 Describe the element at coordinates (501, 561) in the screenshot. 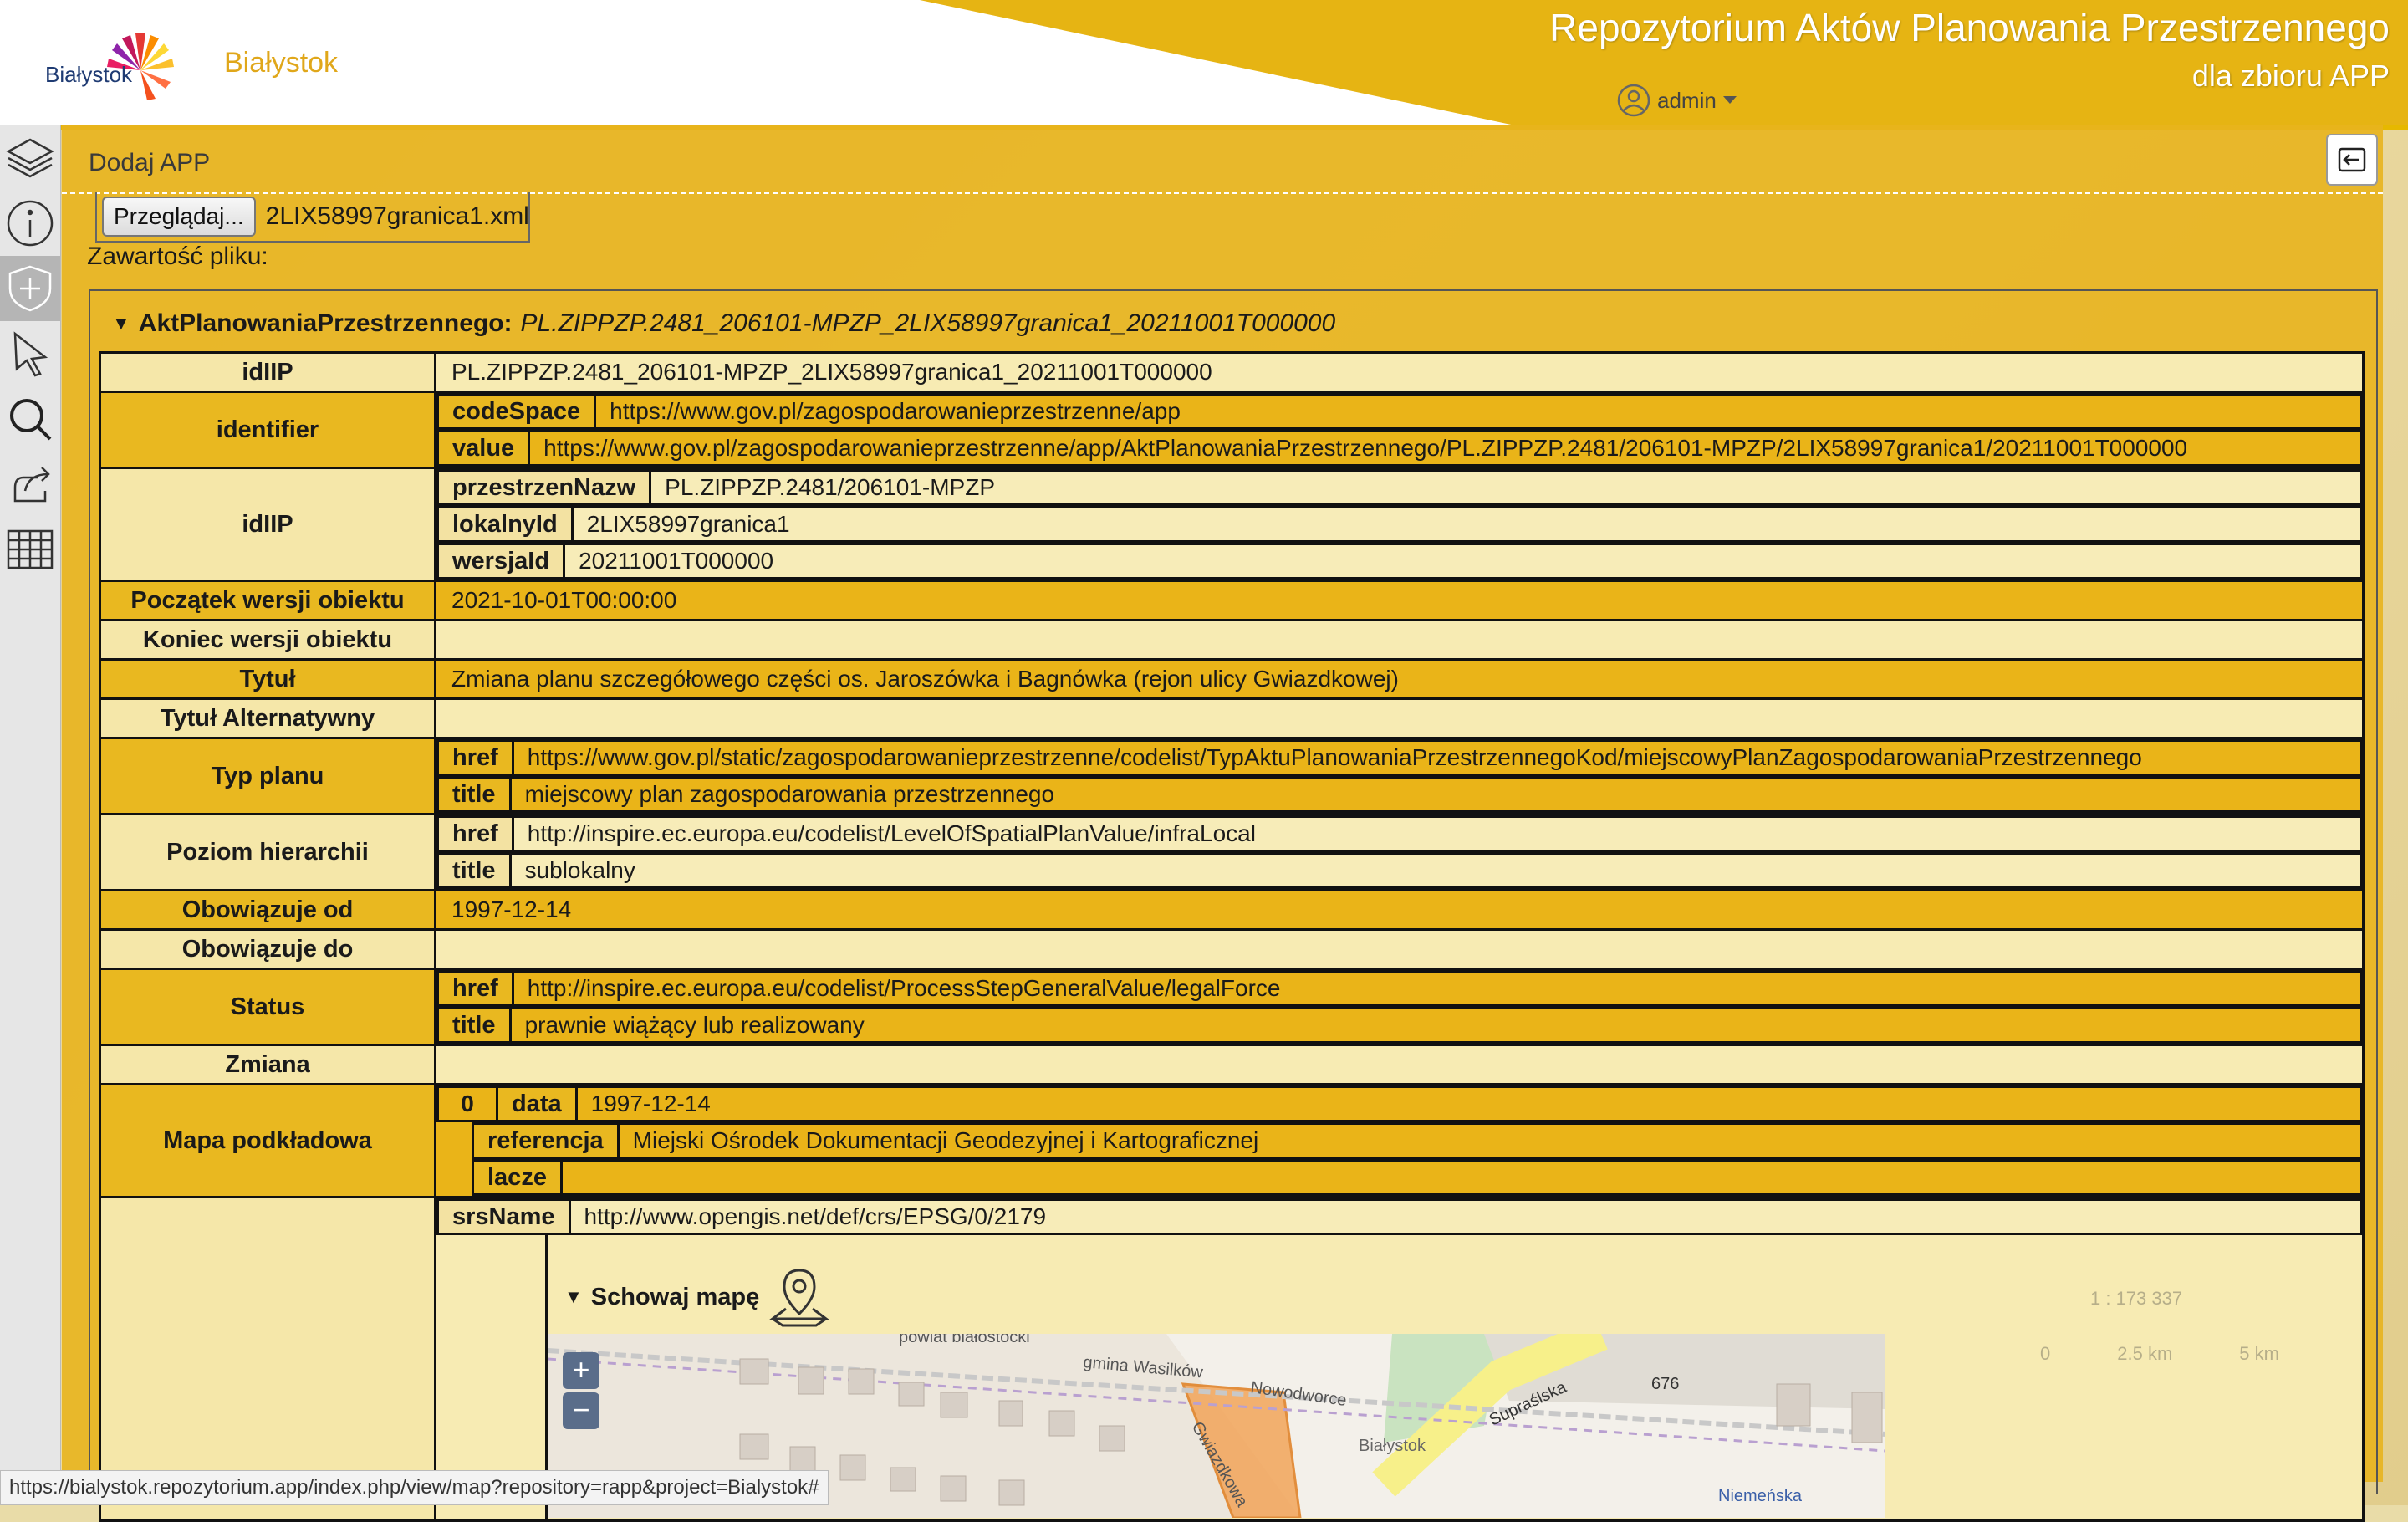

I see `sub-key: wersjaId` at that location.